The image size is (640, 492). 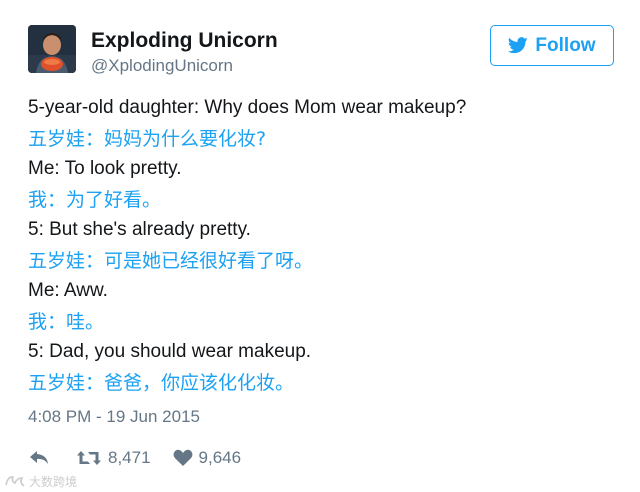 What do you see at coordinates (89, 458) in the screenshot?
I see `retweet-icon` at bounding box center [89, 458].